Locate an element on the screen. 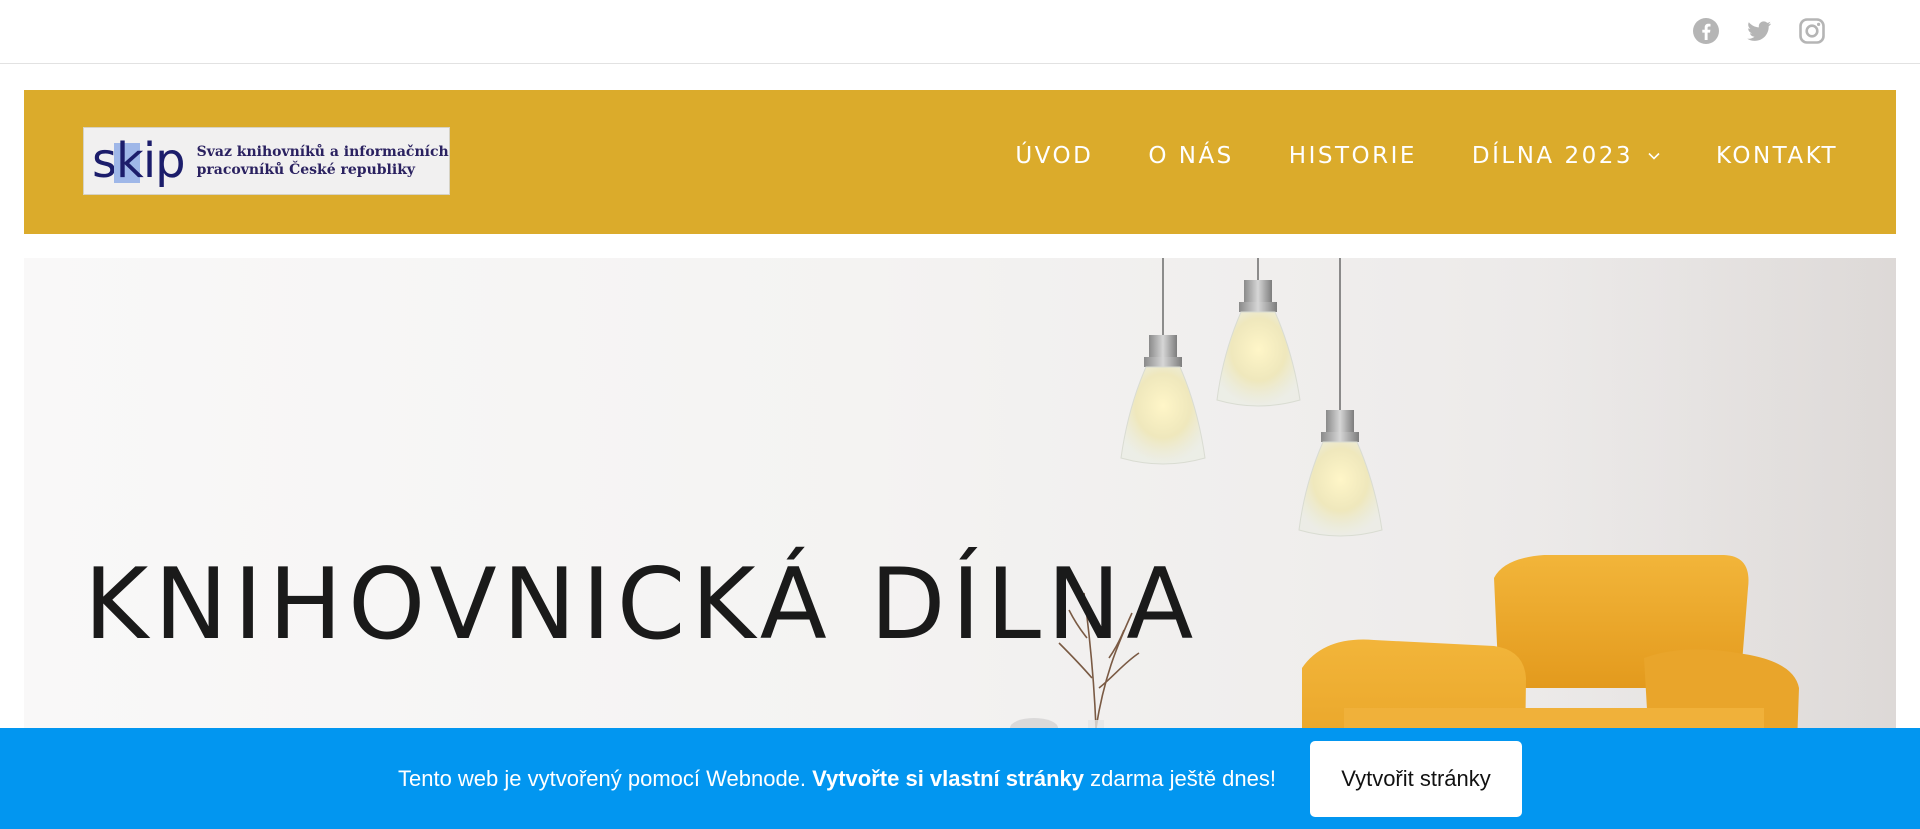 The width and height of the screenshot is (1920, 829). hero-title: KNIHOVNICKÁ DÍLNA is located at coordinates (642, 605).